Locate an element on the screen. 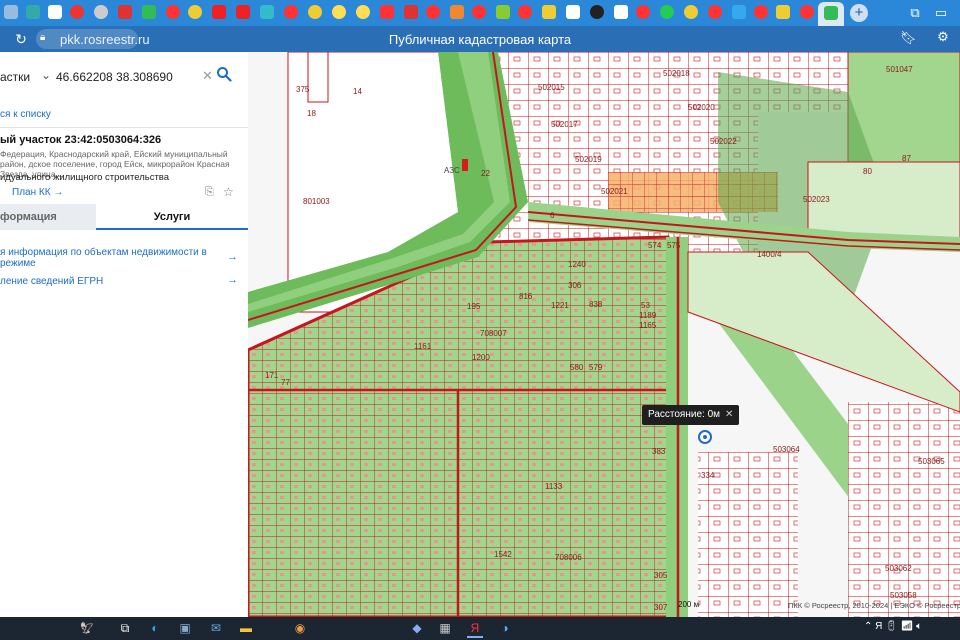 This screenshot has width=960, height=640. map-label: 1161 is located at coordinates (423, 346).